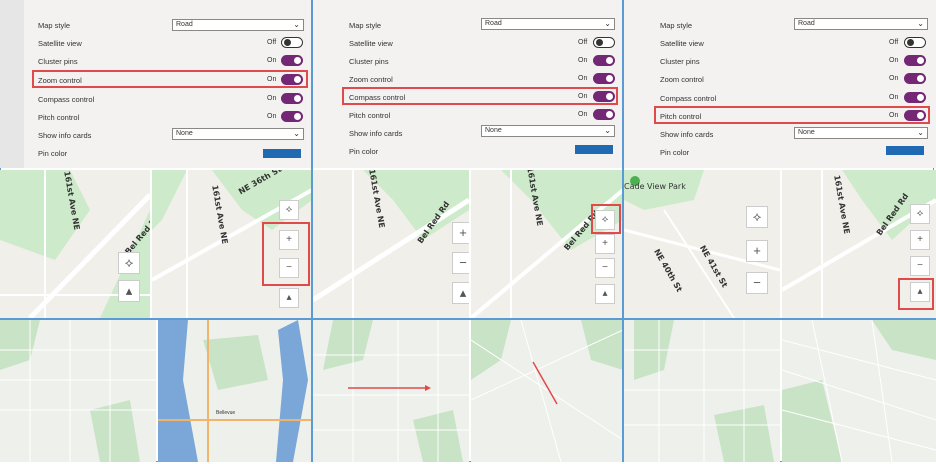  What do you see at coordinates (376, 133) in the screenshot?
I see `info-label: Show info cards` at bounding box center [376, 133].